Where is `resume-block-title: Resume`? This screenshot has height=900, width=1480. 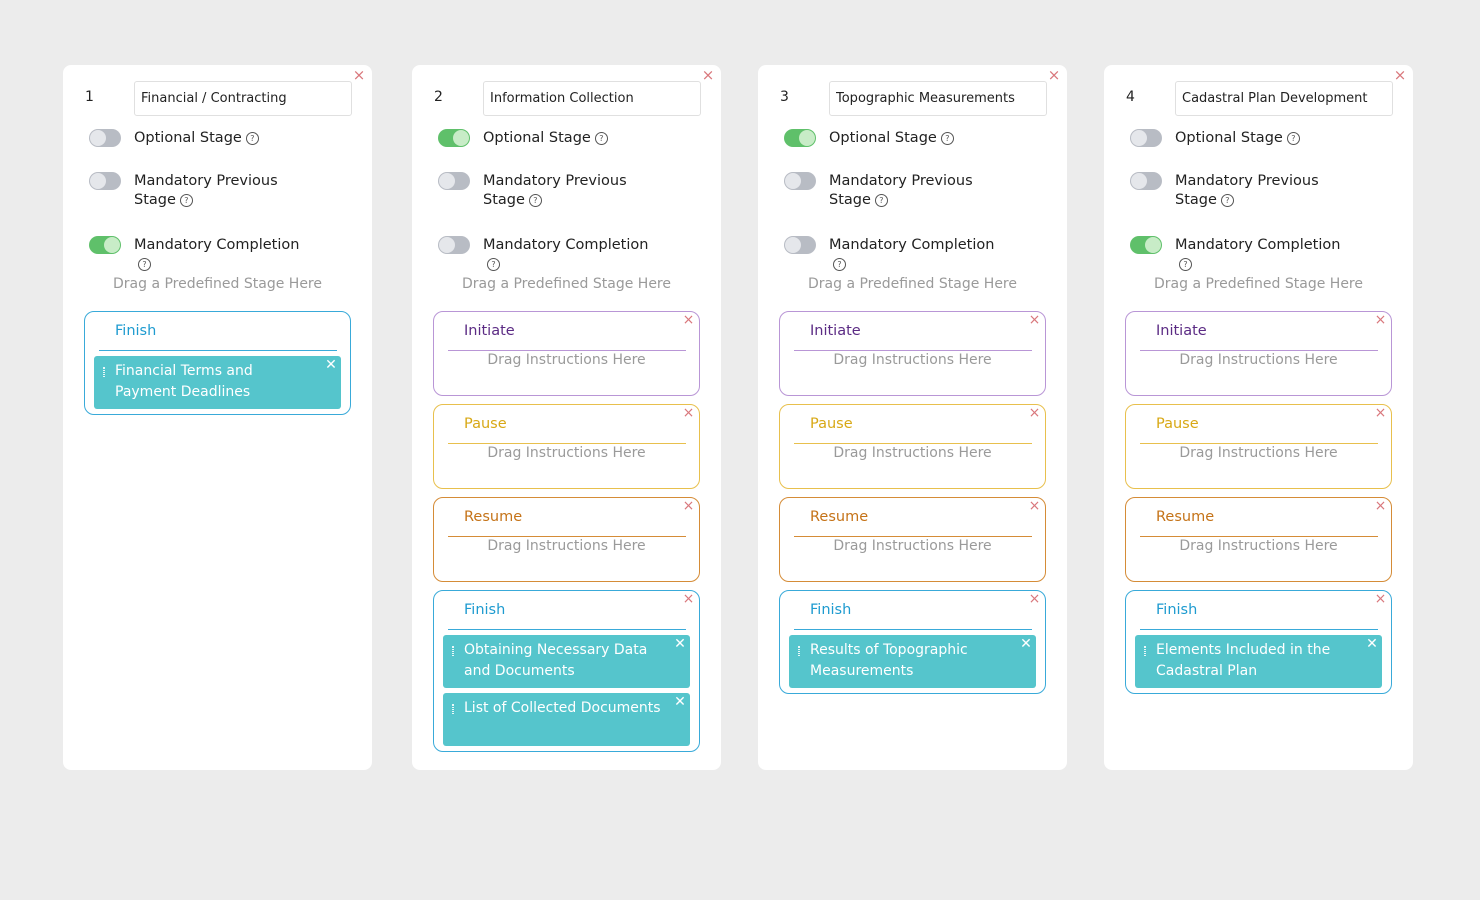
resume-block-title: Resume is located at coordinates (493, 517).